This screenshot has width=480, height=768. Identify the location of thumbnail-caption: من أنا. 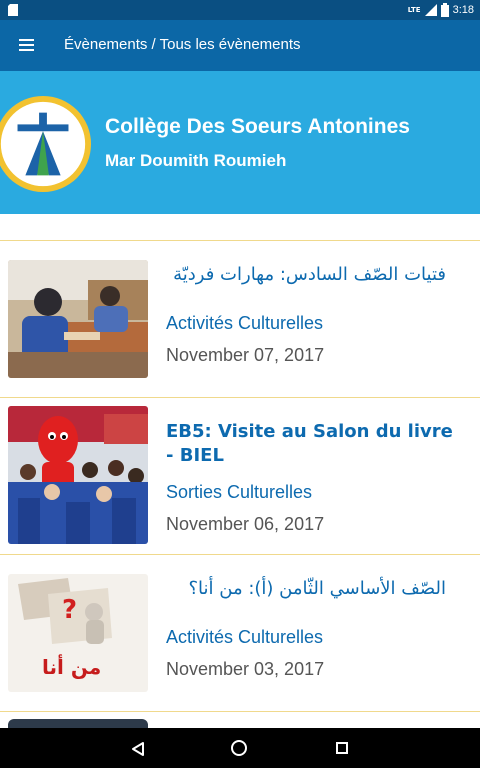
(71, 666).